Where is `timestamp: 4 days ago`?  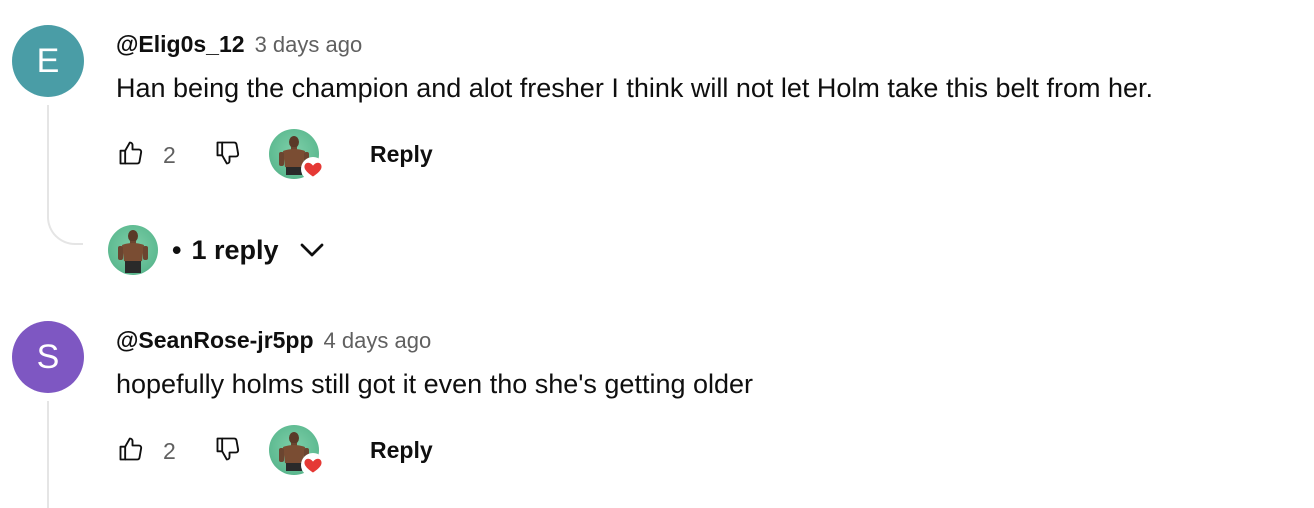
timestamp: 4 days ago is located at coordinates (378, 341).